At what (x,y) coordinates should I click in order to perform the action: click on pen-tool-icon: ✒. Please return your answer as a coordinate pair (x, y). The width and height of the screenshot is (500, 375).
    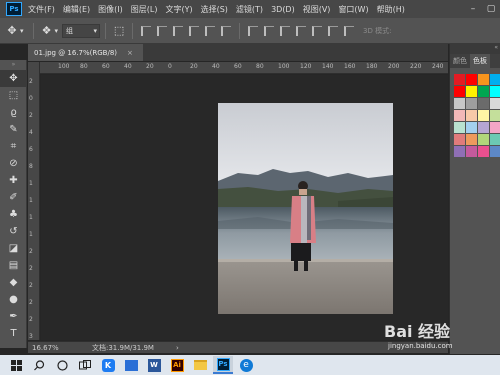
    Looking at the image, I should click on (13, 316).